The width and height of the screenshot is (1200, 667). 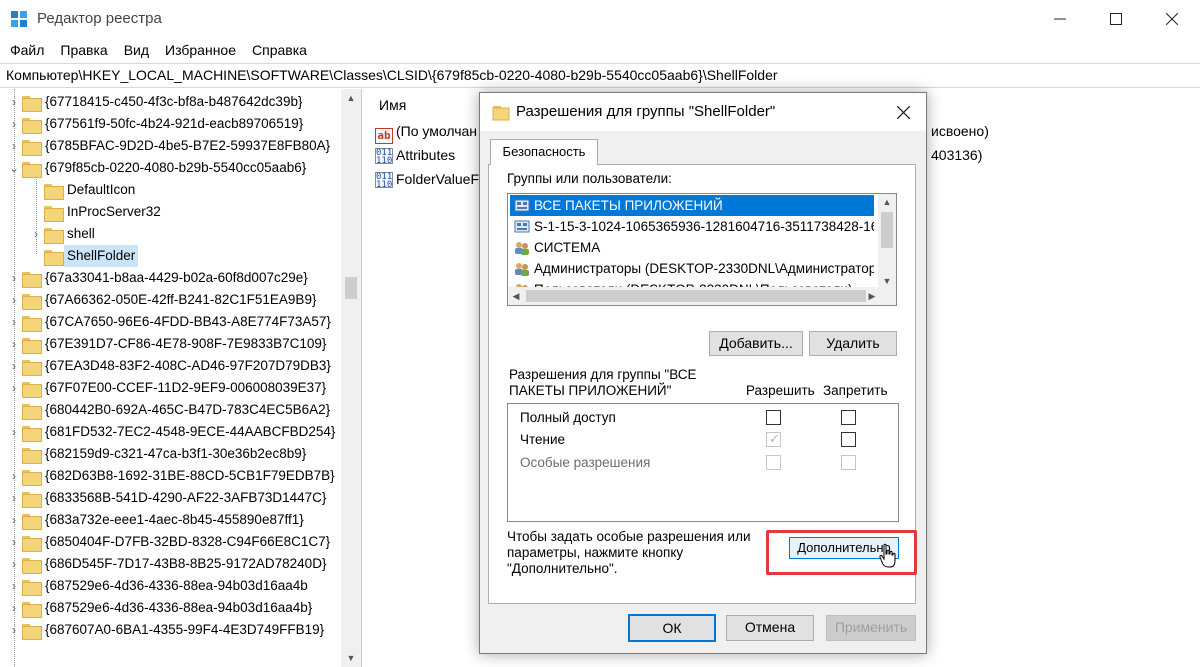 What do you see at coordinates (186, 387) in the screenshot?
I see `tree-item-label: {67F07E00-CCEF-11D2-9EF9-006008039E37}` at bounding box center [186, 387].